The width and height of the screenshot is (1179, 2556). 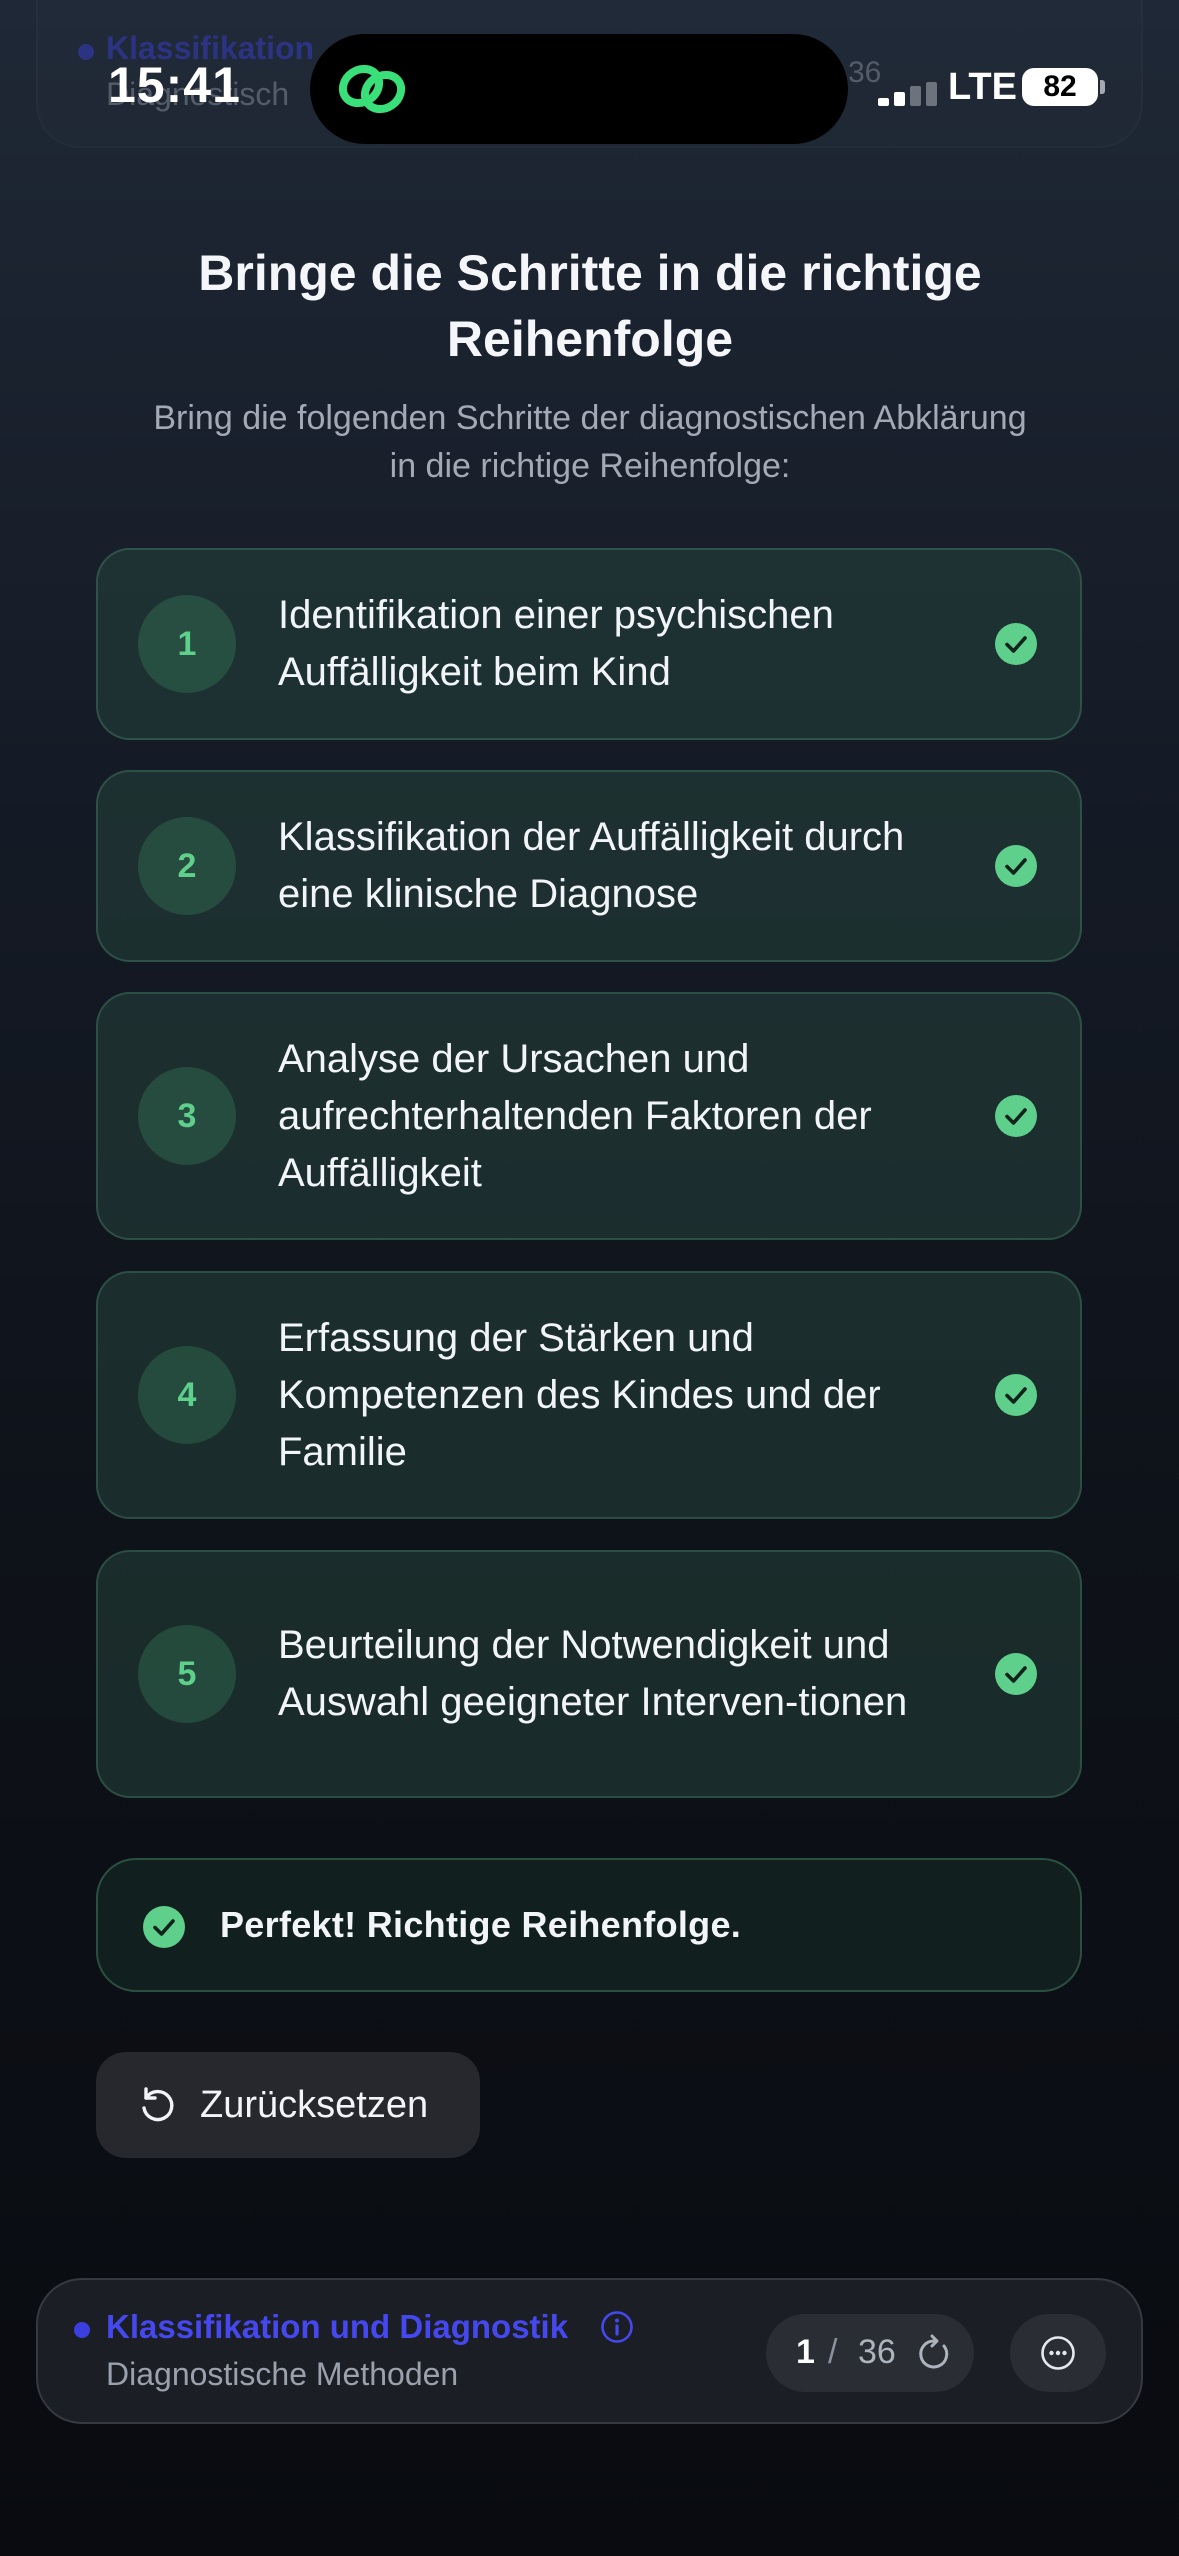 I want to click on dynamic-island, so click(x=579, y=89).